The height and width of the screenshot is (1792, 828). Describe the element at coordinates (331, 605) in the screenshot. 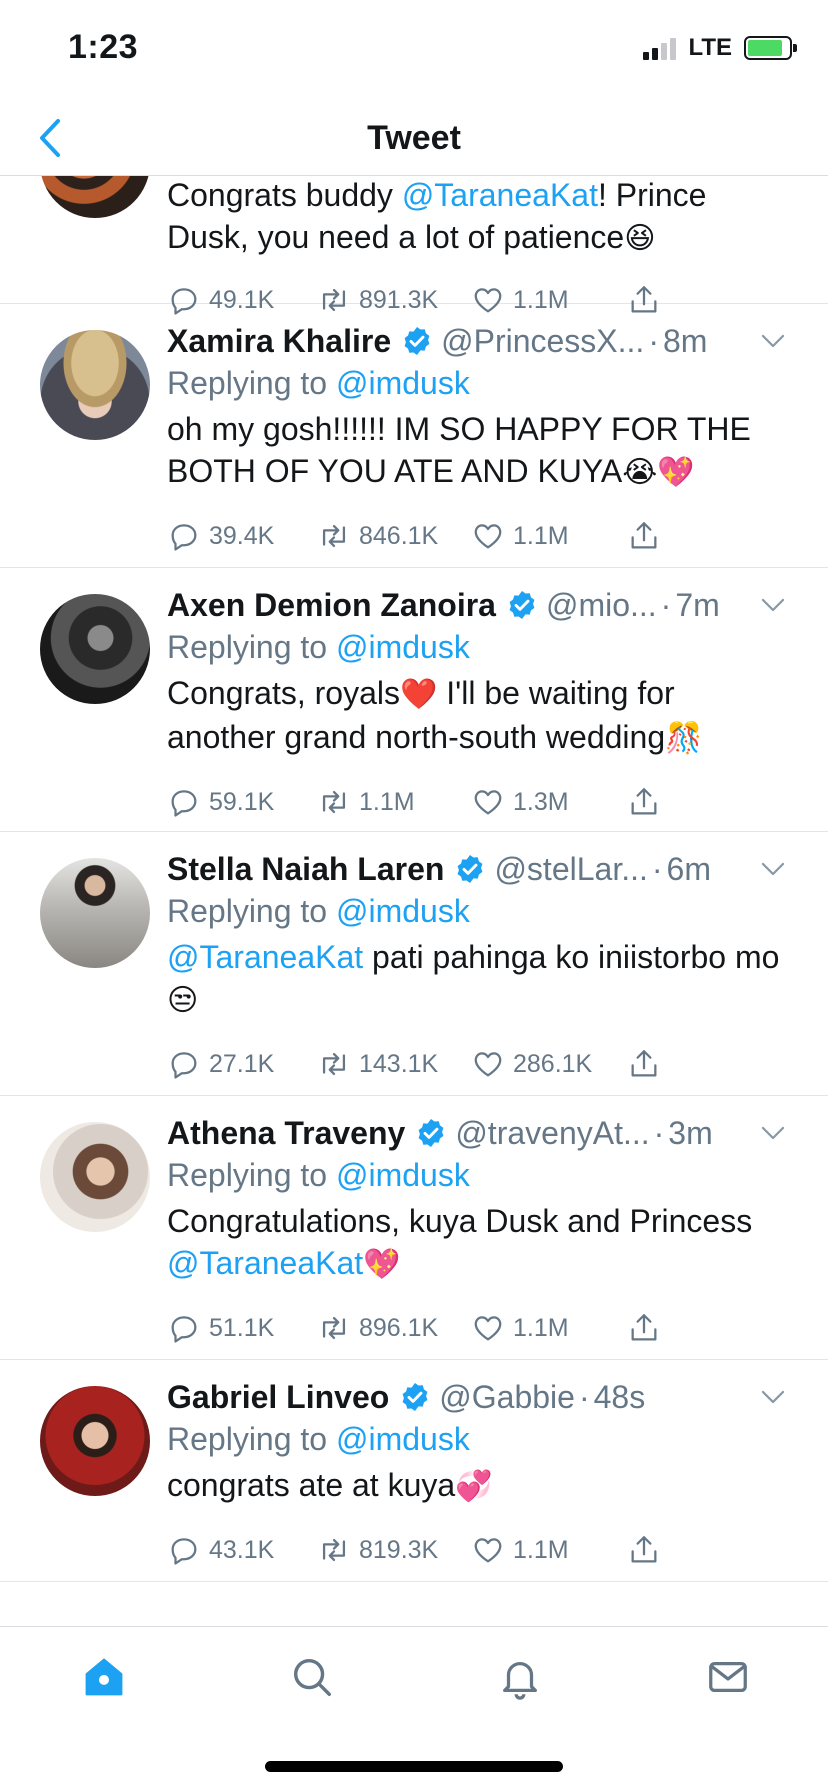

I see `display-name: Axen Demion Zanoira` at that location.